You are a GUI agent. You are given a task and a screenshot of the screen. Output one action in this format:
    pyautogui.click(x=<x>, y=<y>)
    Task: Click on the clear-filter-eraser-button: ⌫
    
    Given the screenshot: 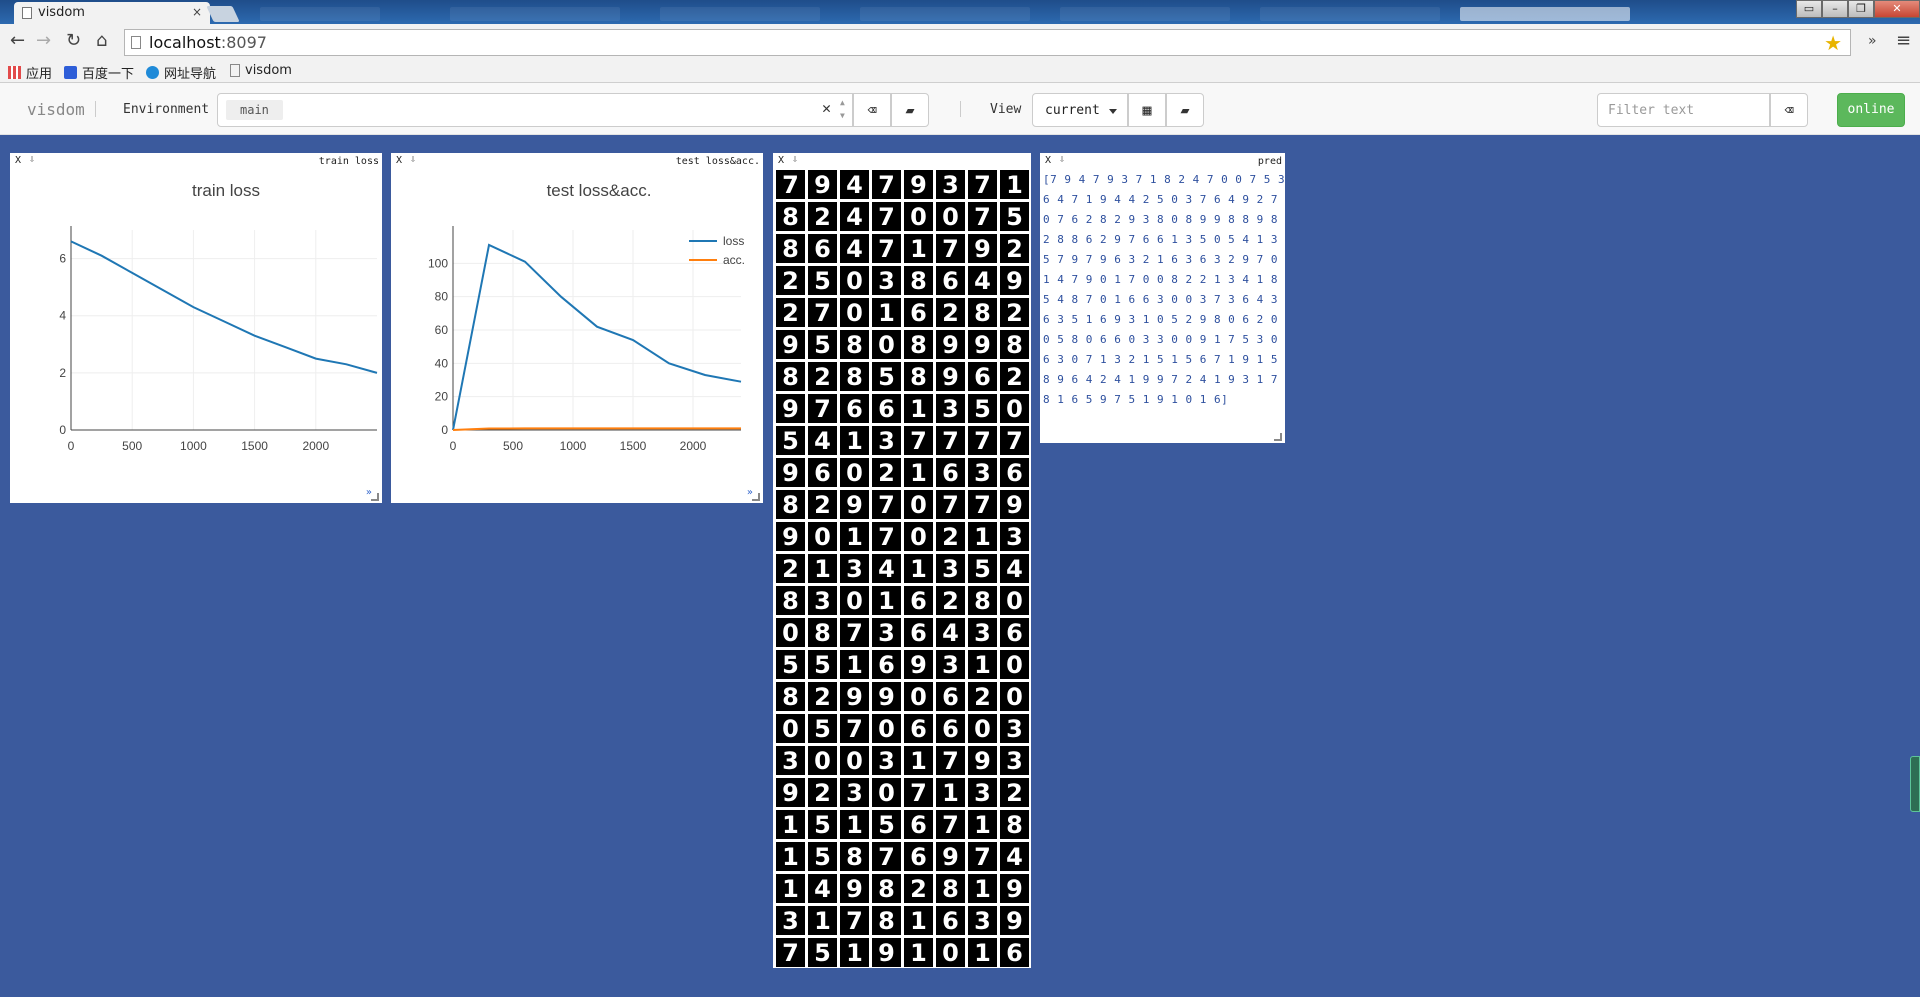 What is the action you would take?
    pyautogui.click(x=1789, y=110)
    